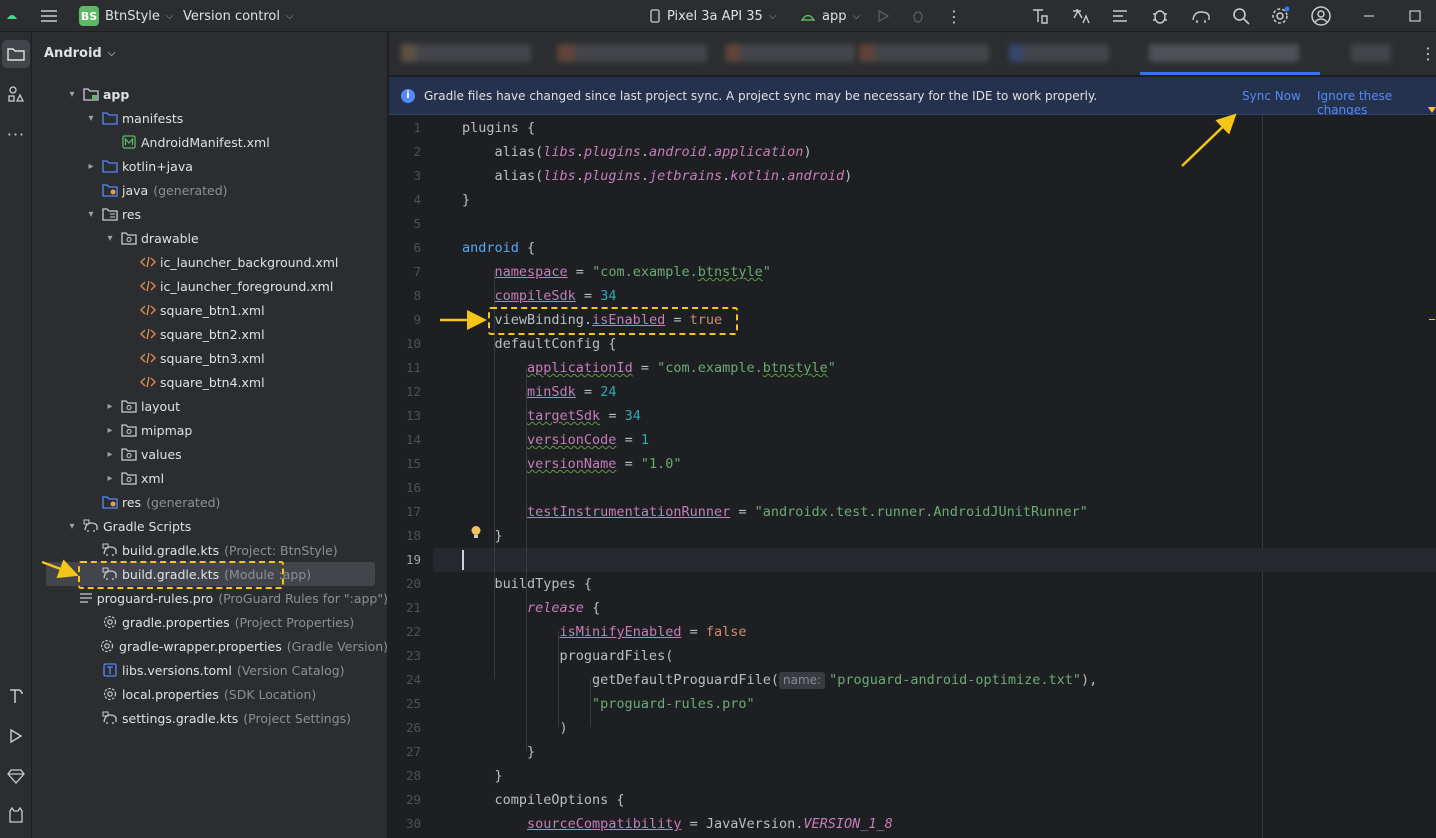 The height and width of the screenshot is (838, 1436). I want to click on gradle-sync-button, so click(1201, 16).